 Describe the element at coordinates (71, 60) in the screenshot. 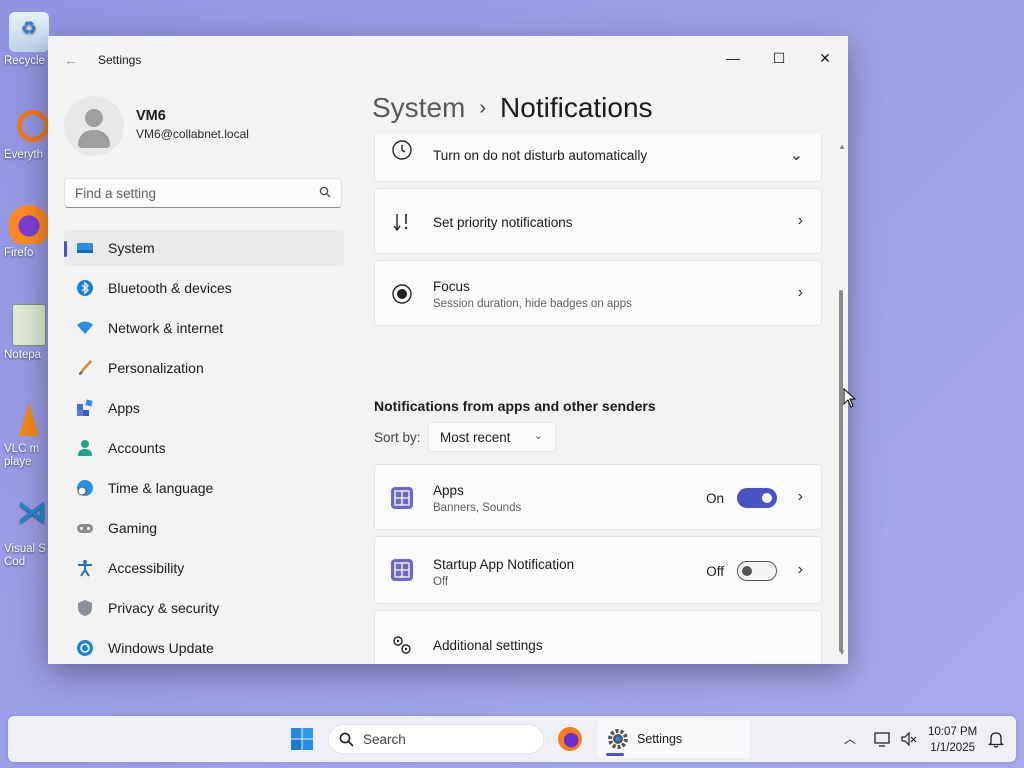

I see `back-arrow-icon: ←` at that location.